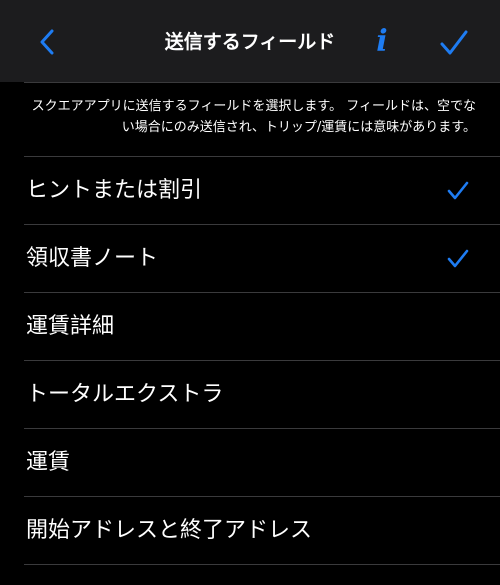  I want to click on back-button, so click(47, 42).